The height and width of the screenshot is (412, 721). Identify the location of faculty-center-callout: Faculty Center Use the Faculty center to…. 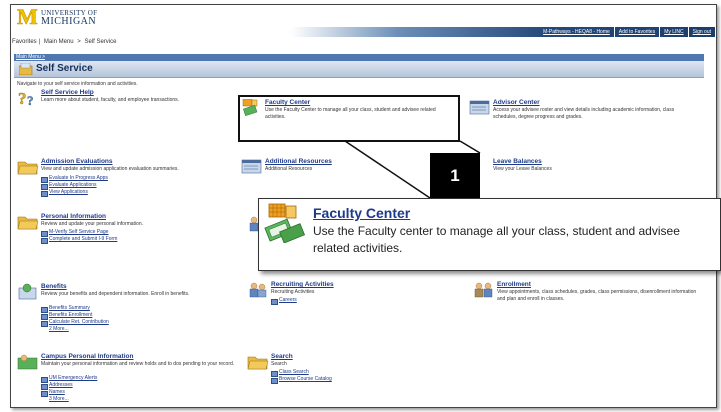
(489, 234).